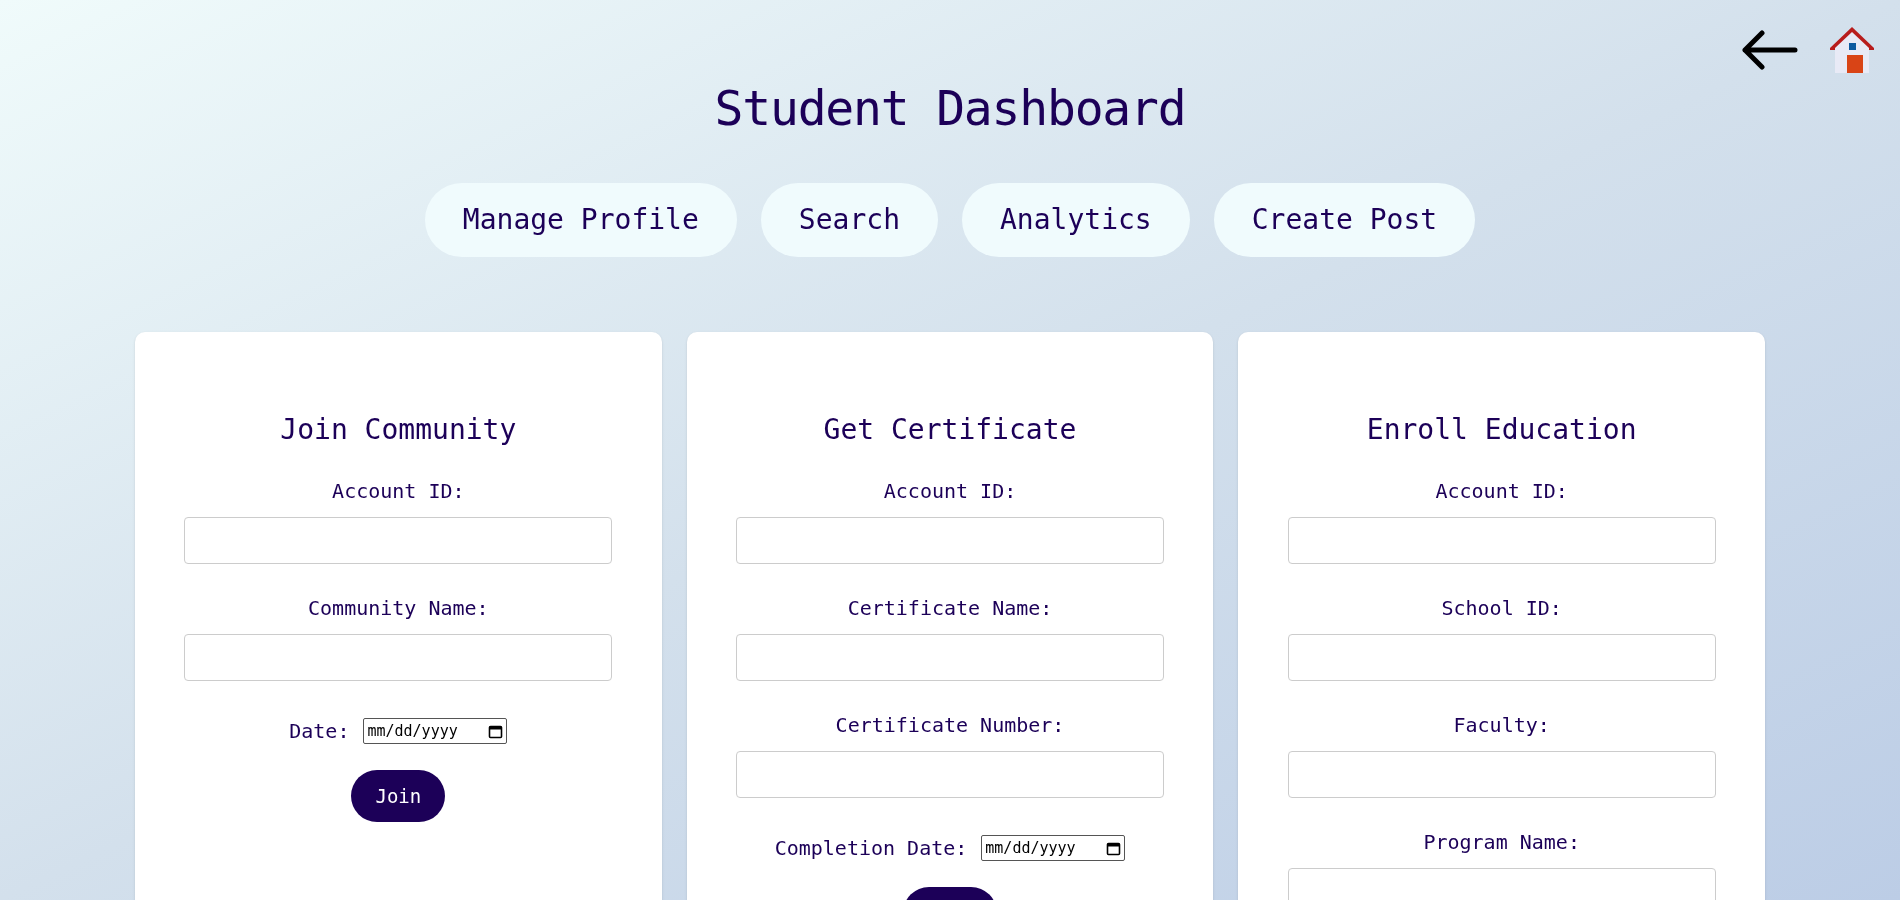 The image size is (1900, 900). I want to click on nav-button: Create Post, so click(1344, 220).